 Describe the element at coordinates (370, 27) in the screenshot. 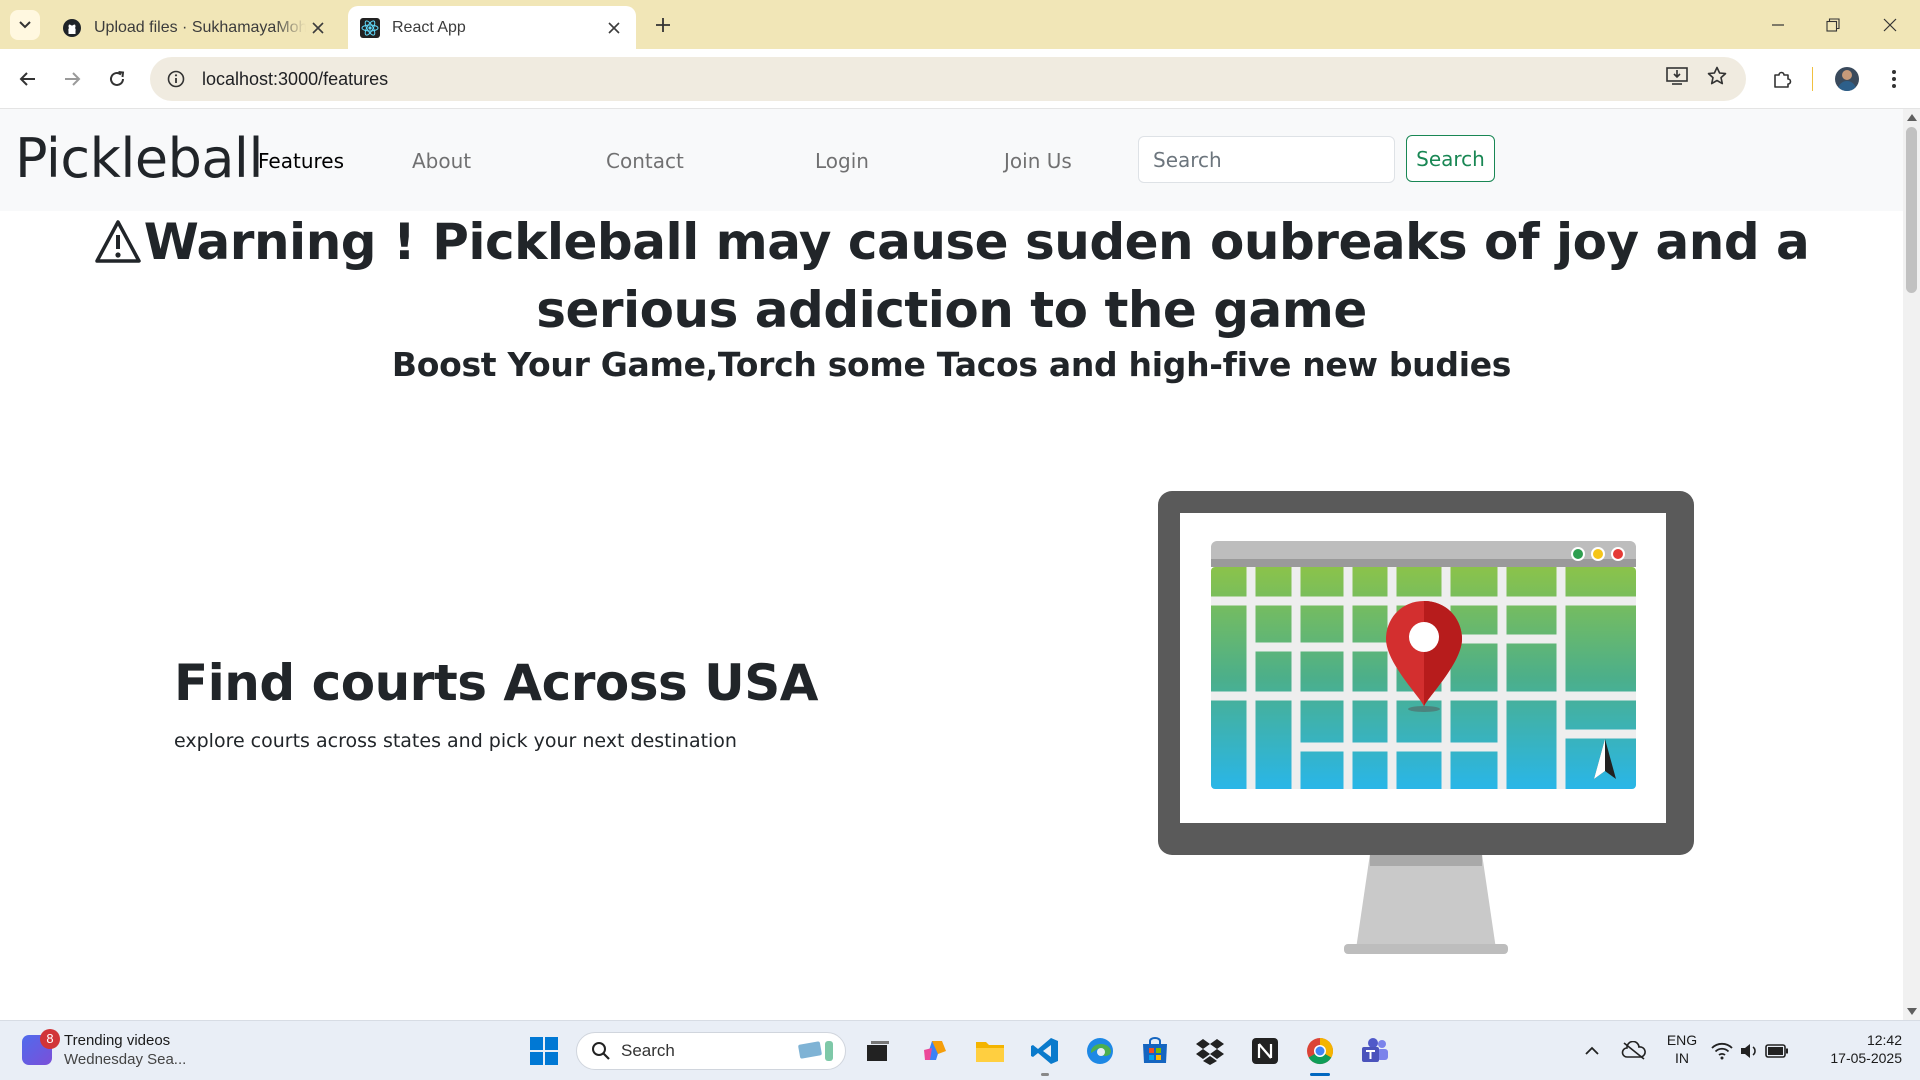

I see `react-icon` at that location.